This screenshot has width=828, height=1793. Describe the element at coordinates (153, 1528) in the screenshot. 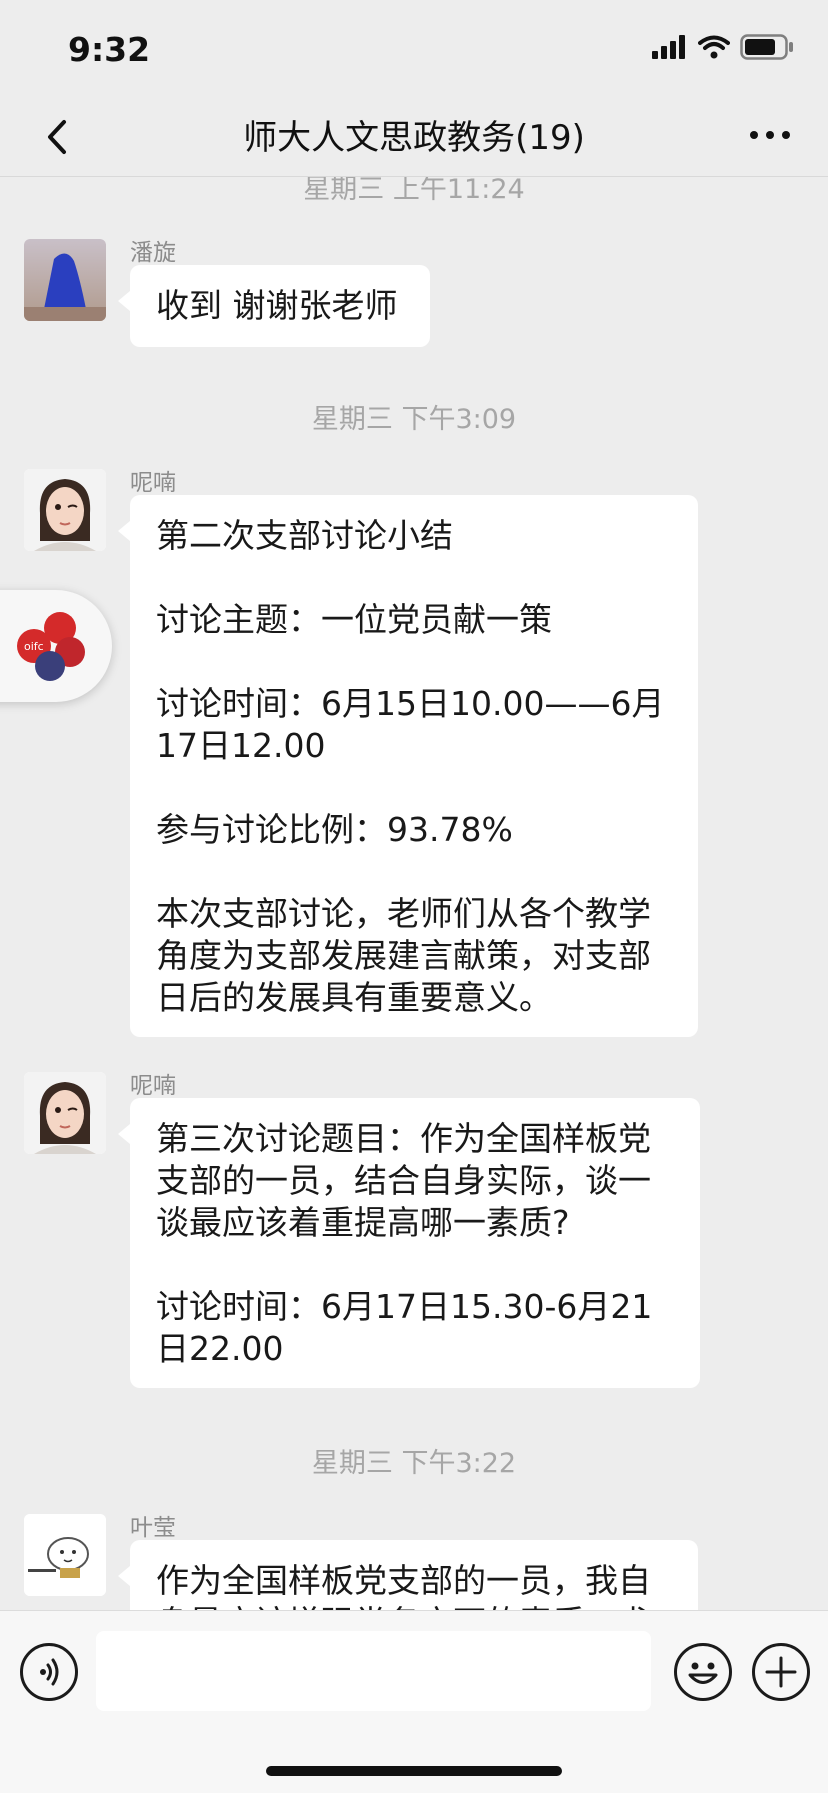

I see `sender-name: 叶莹` at that location.